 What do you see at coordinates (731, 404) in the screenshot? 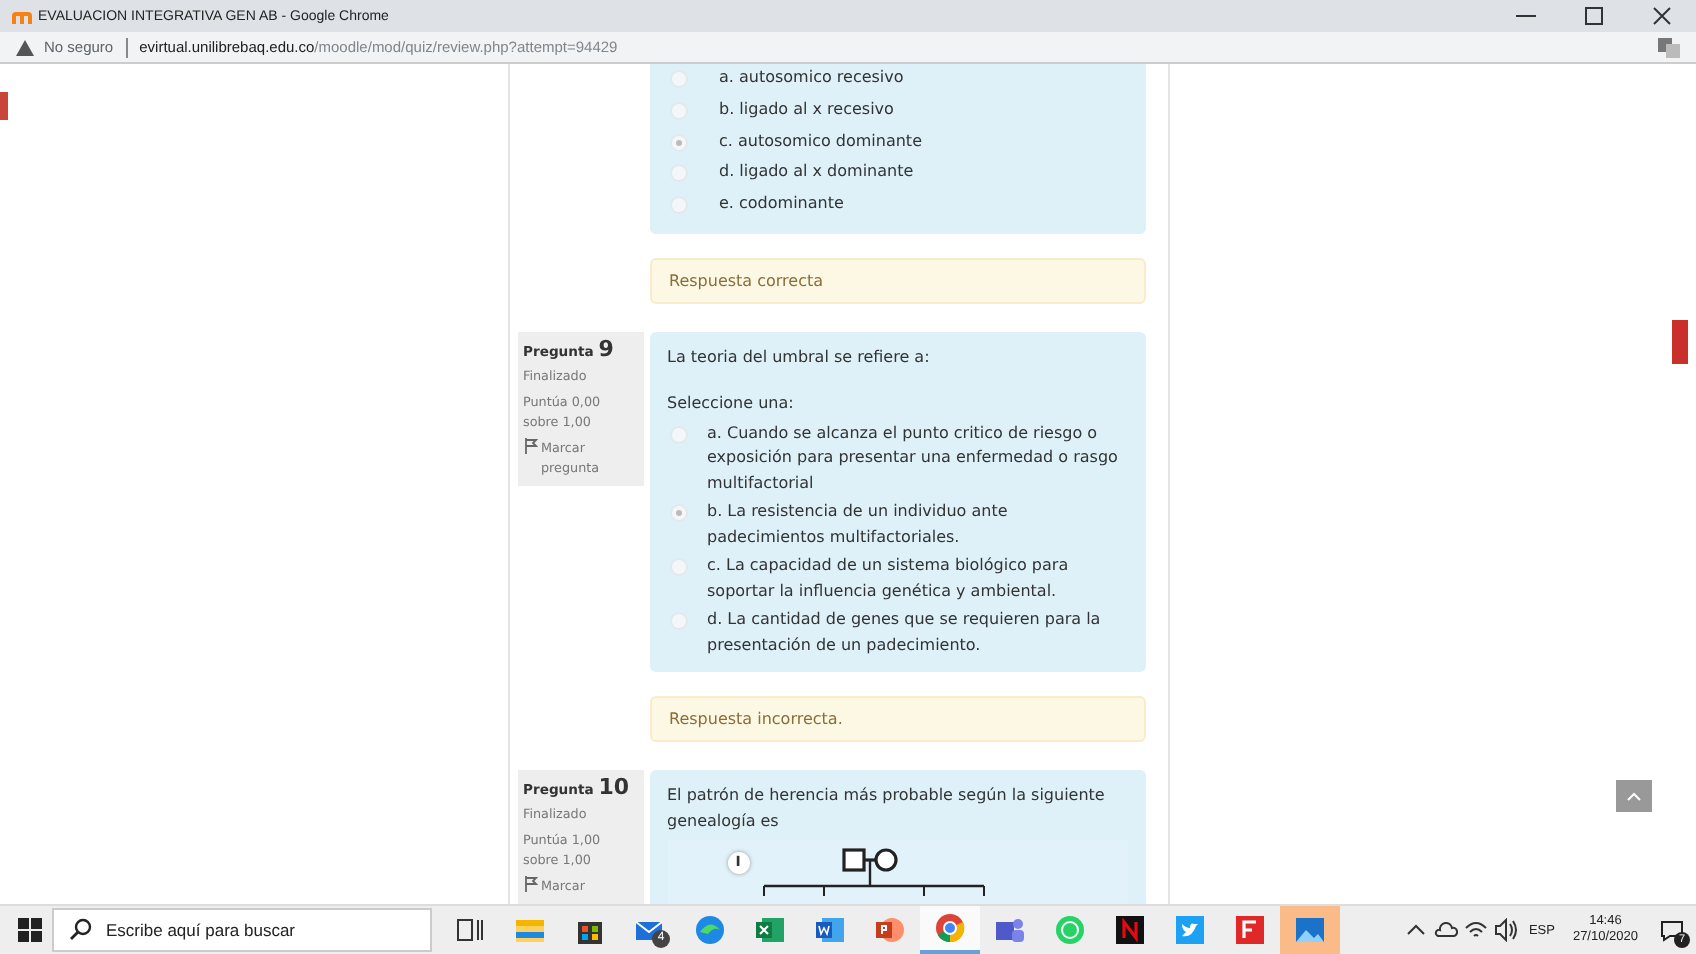
I see `answer-prompt: Seleccione una:` at bounding box center [731, 404].